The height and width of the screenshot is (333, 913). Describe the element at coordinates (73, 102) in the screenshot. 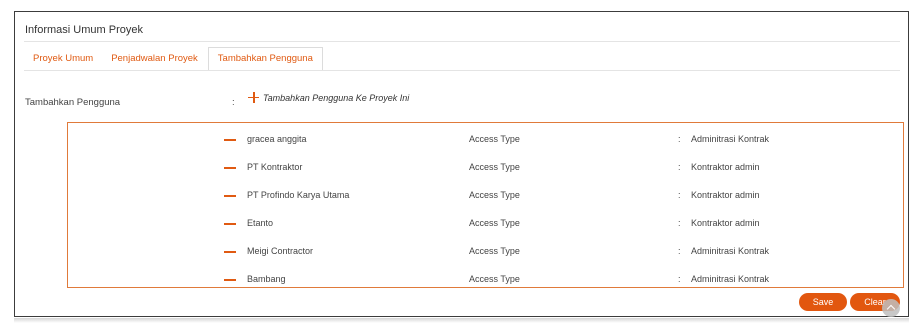

I see `add-user-field-label: Tambahkan Pengguna` at that location.